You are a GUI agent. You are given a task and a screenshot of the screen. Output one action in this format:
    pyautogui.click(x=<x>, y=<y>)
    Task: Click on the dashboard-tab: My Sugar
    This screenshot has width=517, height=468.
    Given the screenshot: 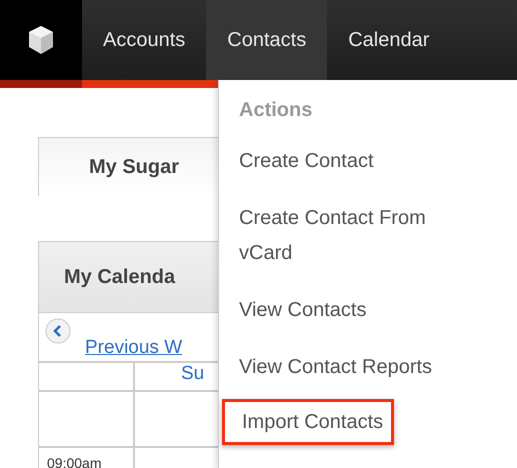 What is the action you would take?
    pyautogui.click(x=129, y=166)
    